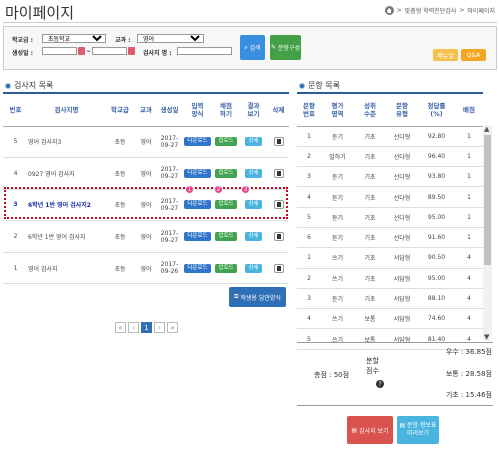  What do you see at coordinates (197, 109) in the screenshot?
I see `header-input-form: 입력 양식` at bounding box center [197, 109].